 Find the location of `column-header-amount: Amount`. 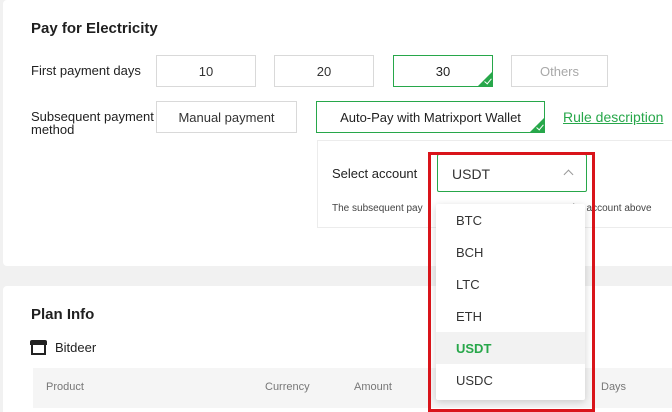

column-header-amount: Amount is located at coordinates (373, 387).